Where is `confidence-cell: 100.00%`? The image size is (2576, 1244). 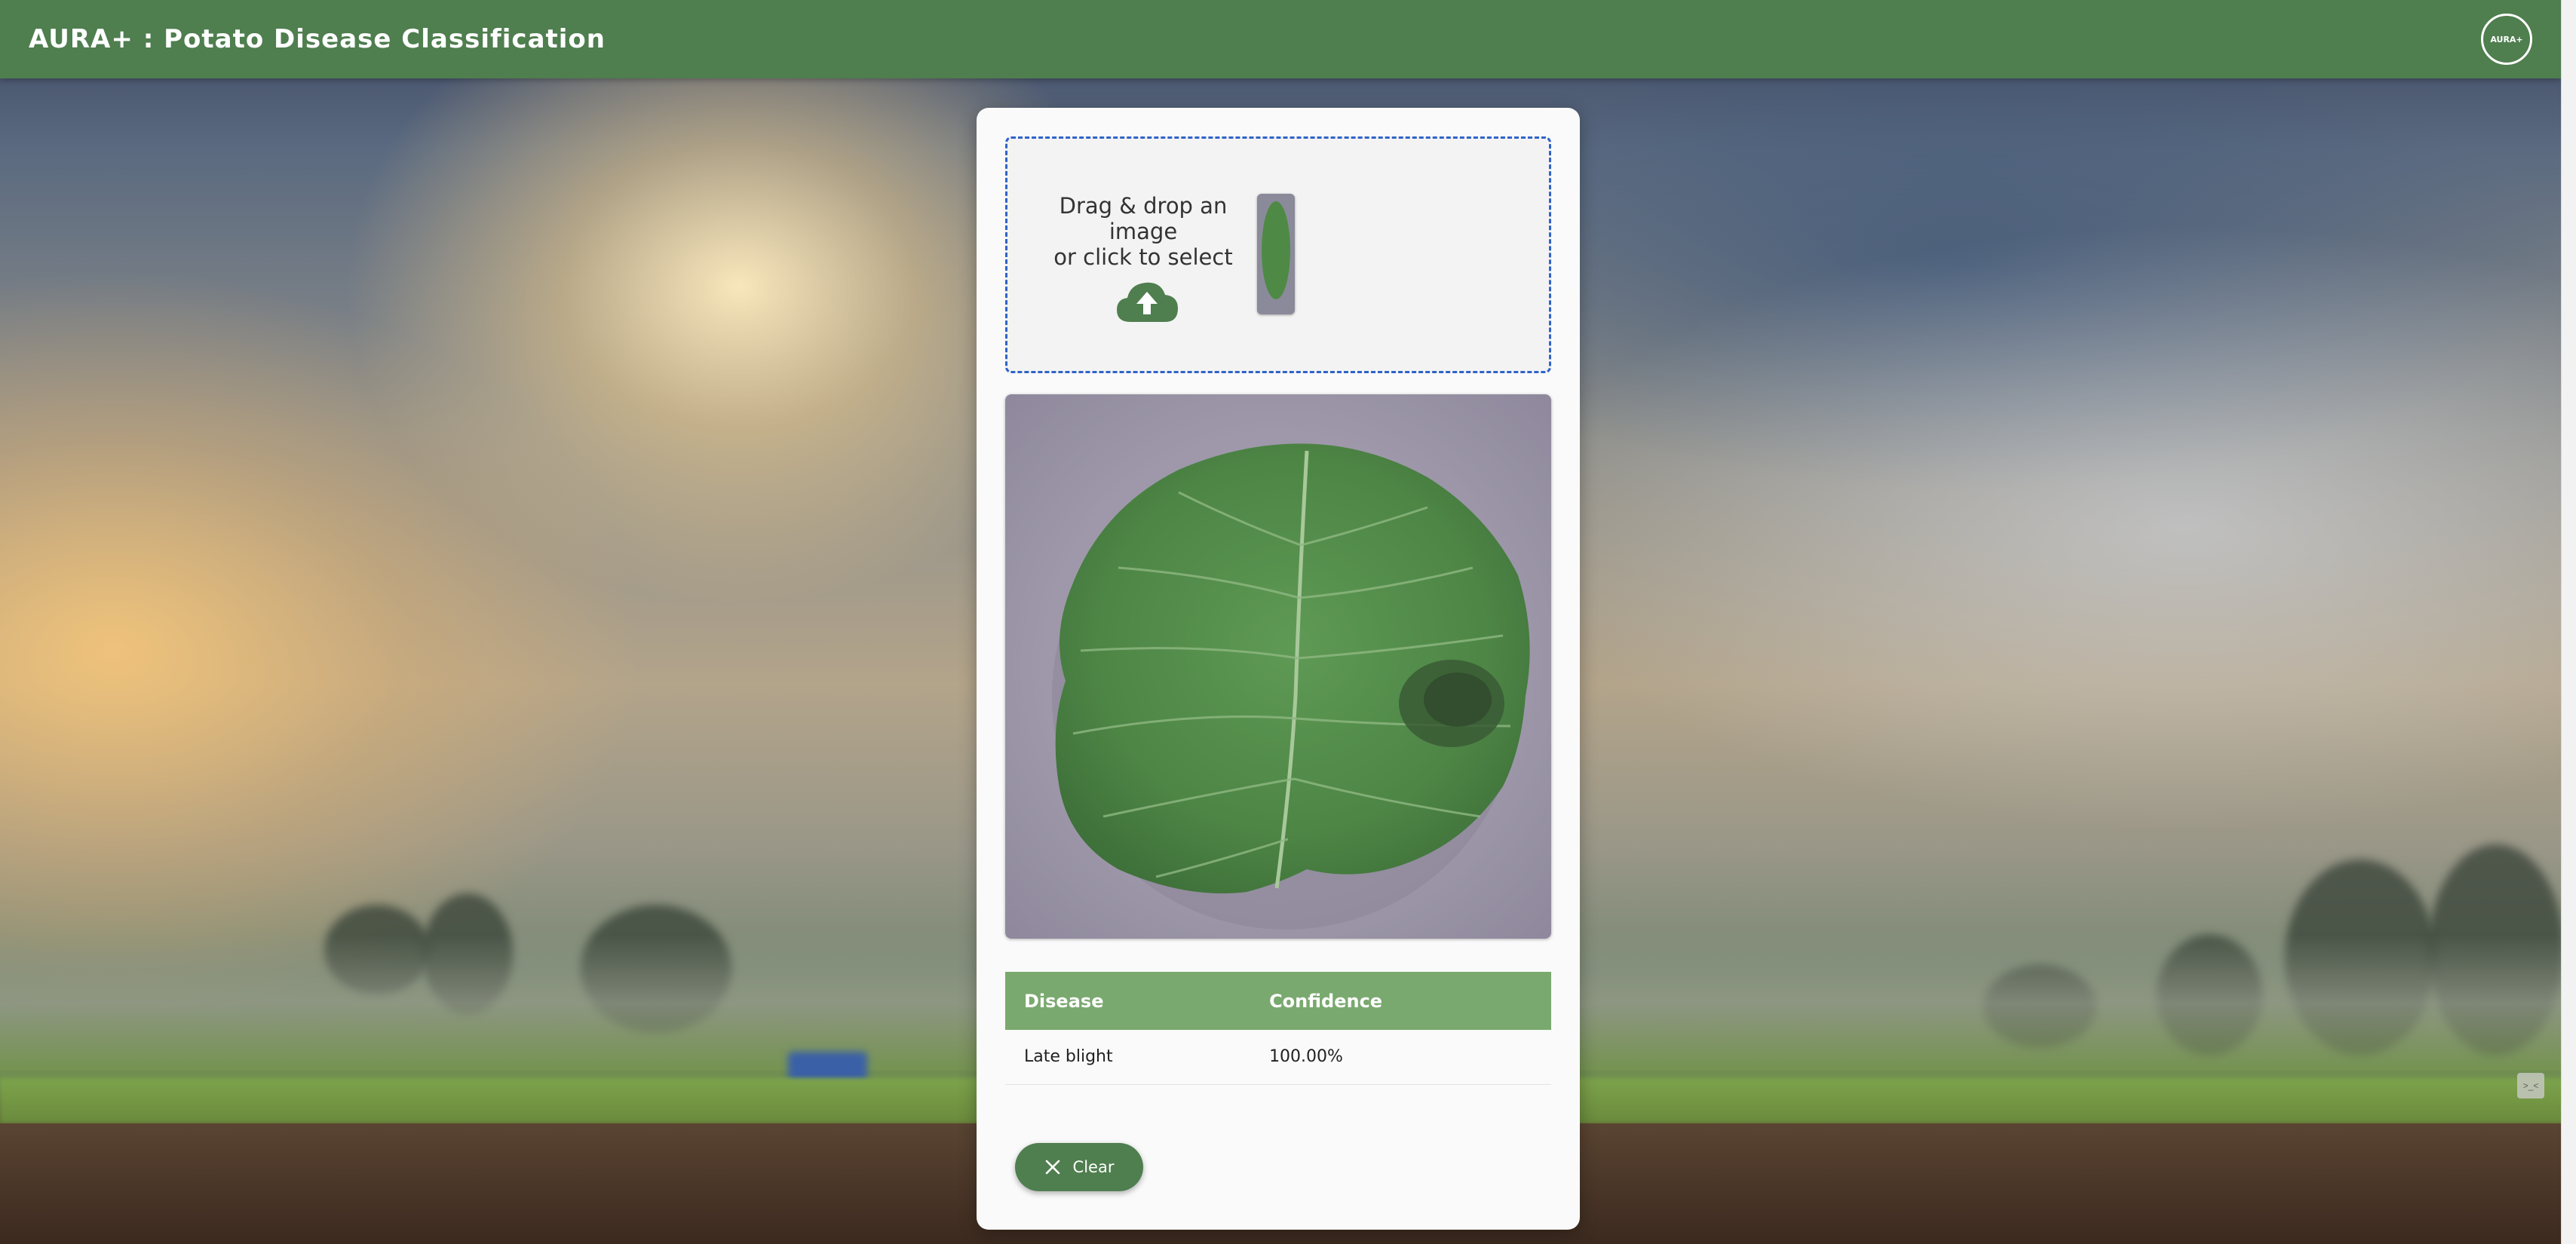 confidence-cell: 100.00% is located at coordinates (1400, 1057).